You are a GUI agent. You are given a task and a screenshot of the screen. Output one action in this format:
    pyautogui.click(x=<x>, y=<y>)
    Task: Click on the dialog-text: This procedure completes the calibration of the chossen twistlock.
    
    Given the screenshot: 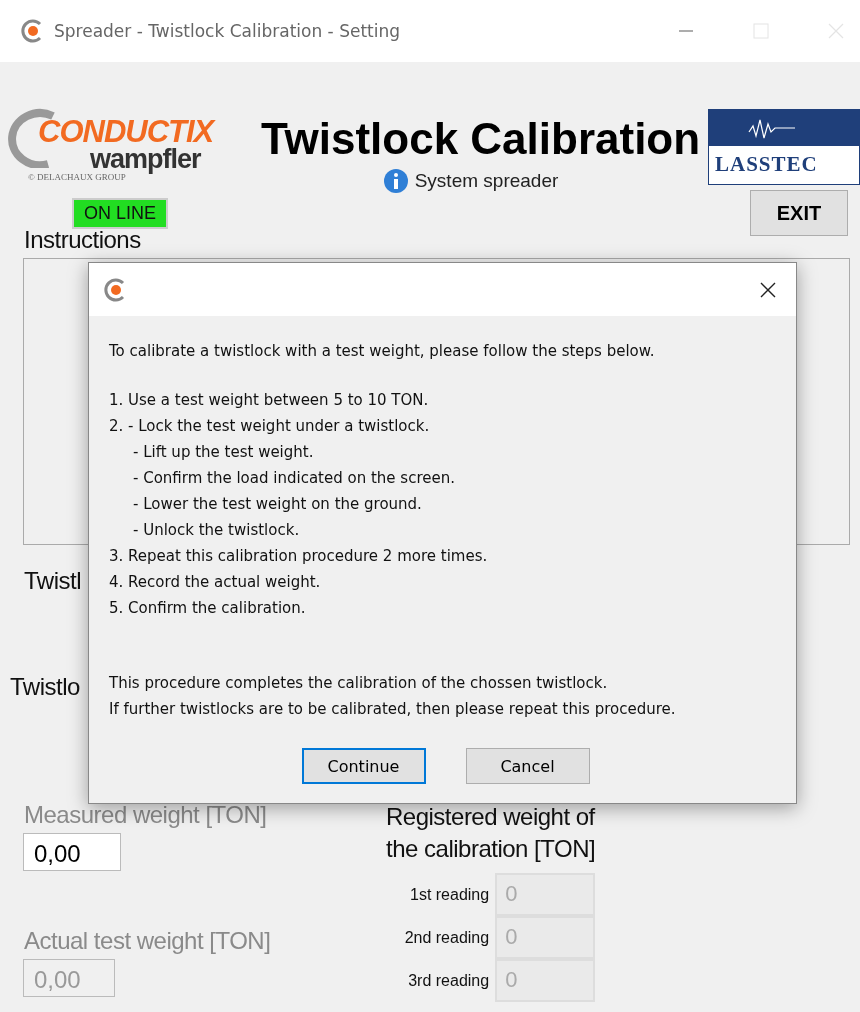 What is the action you would take?
    pyautogui.click(x=359, y=683)
    